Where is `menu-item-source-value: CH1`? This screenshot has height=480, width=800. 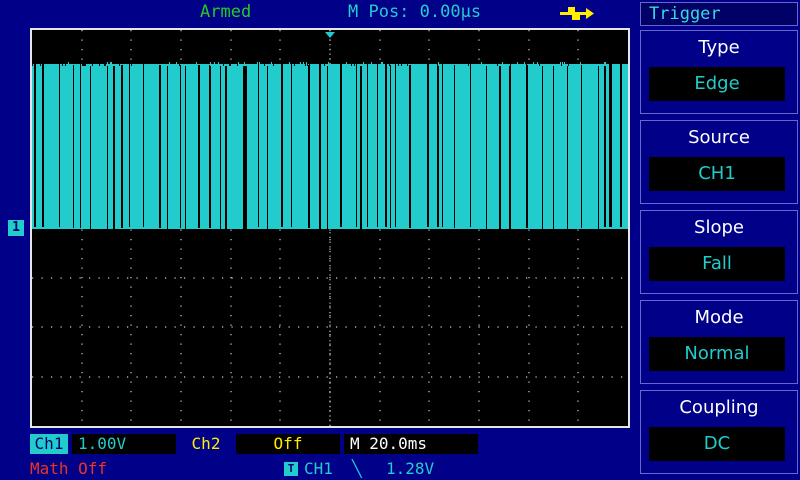 menu-item-source-value: CH1 is located at coordinates (717, 174).